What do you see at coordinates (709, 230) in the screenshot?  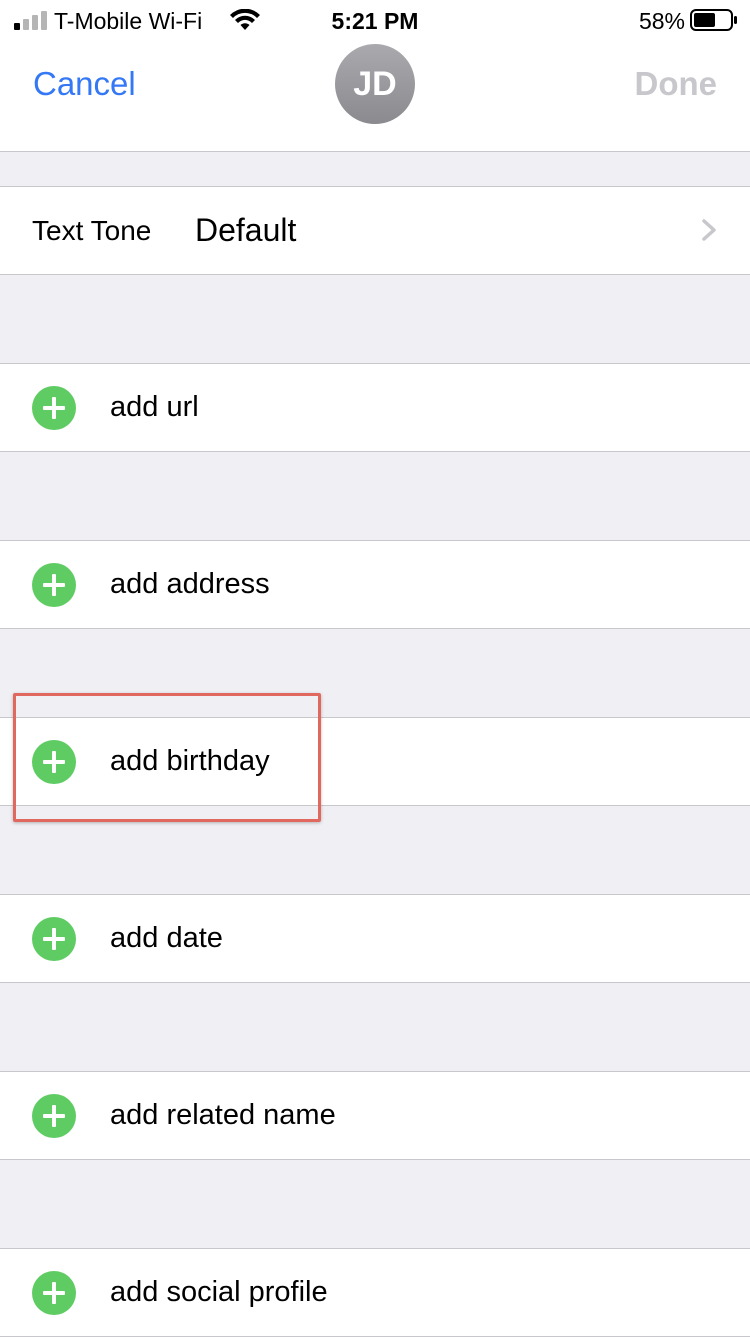 I see `chevron-right-icon` at bounding box center [709, 230].